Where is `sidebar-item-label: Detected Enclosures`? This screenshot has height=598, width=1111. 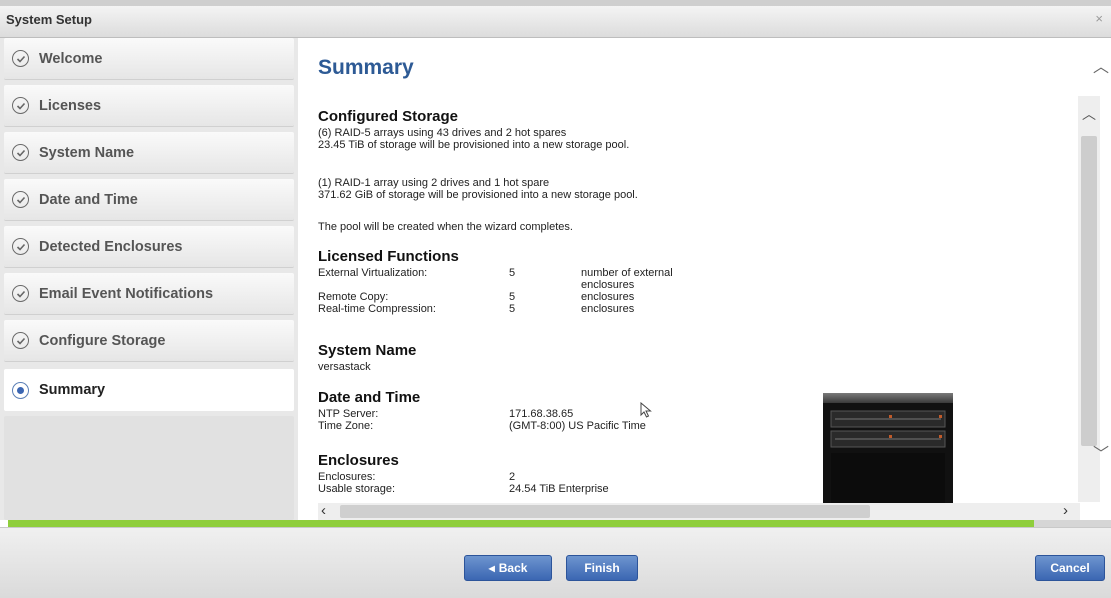
sidebar-item-label: Detected Enclosures is located at coordinates (111, 246).